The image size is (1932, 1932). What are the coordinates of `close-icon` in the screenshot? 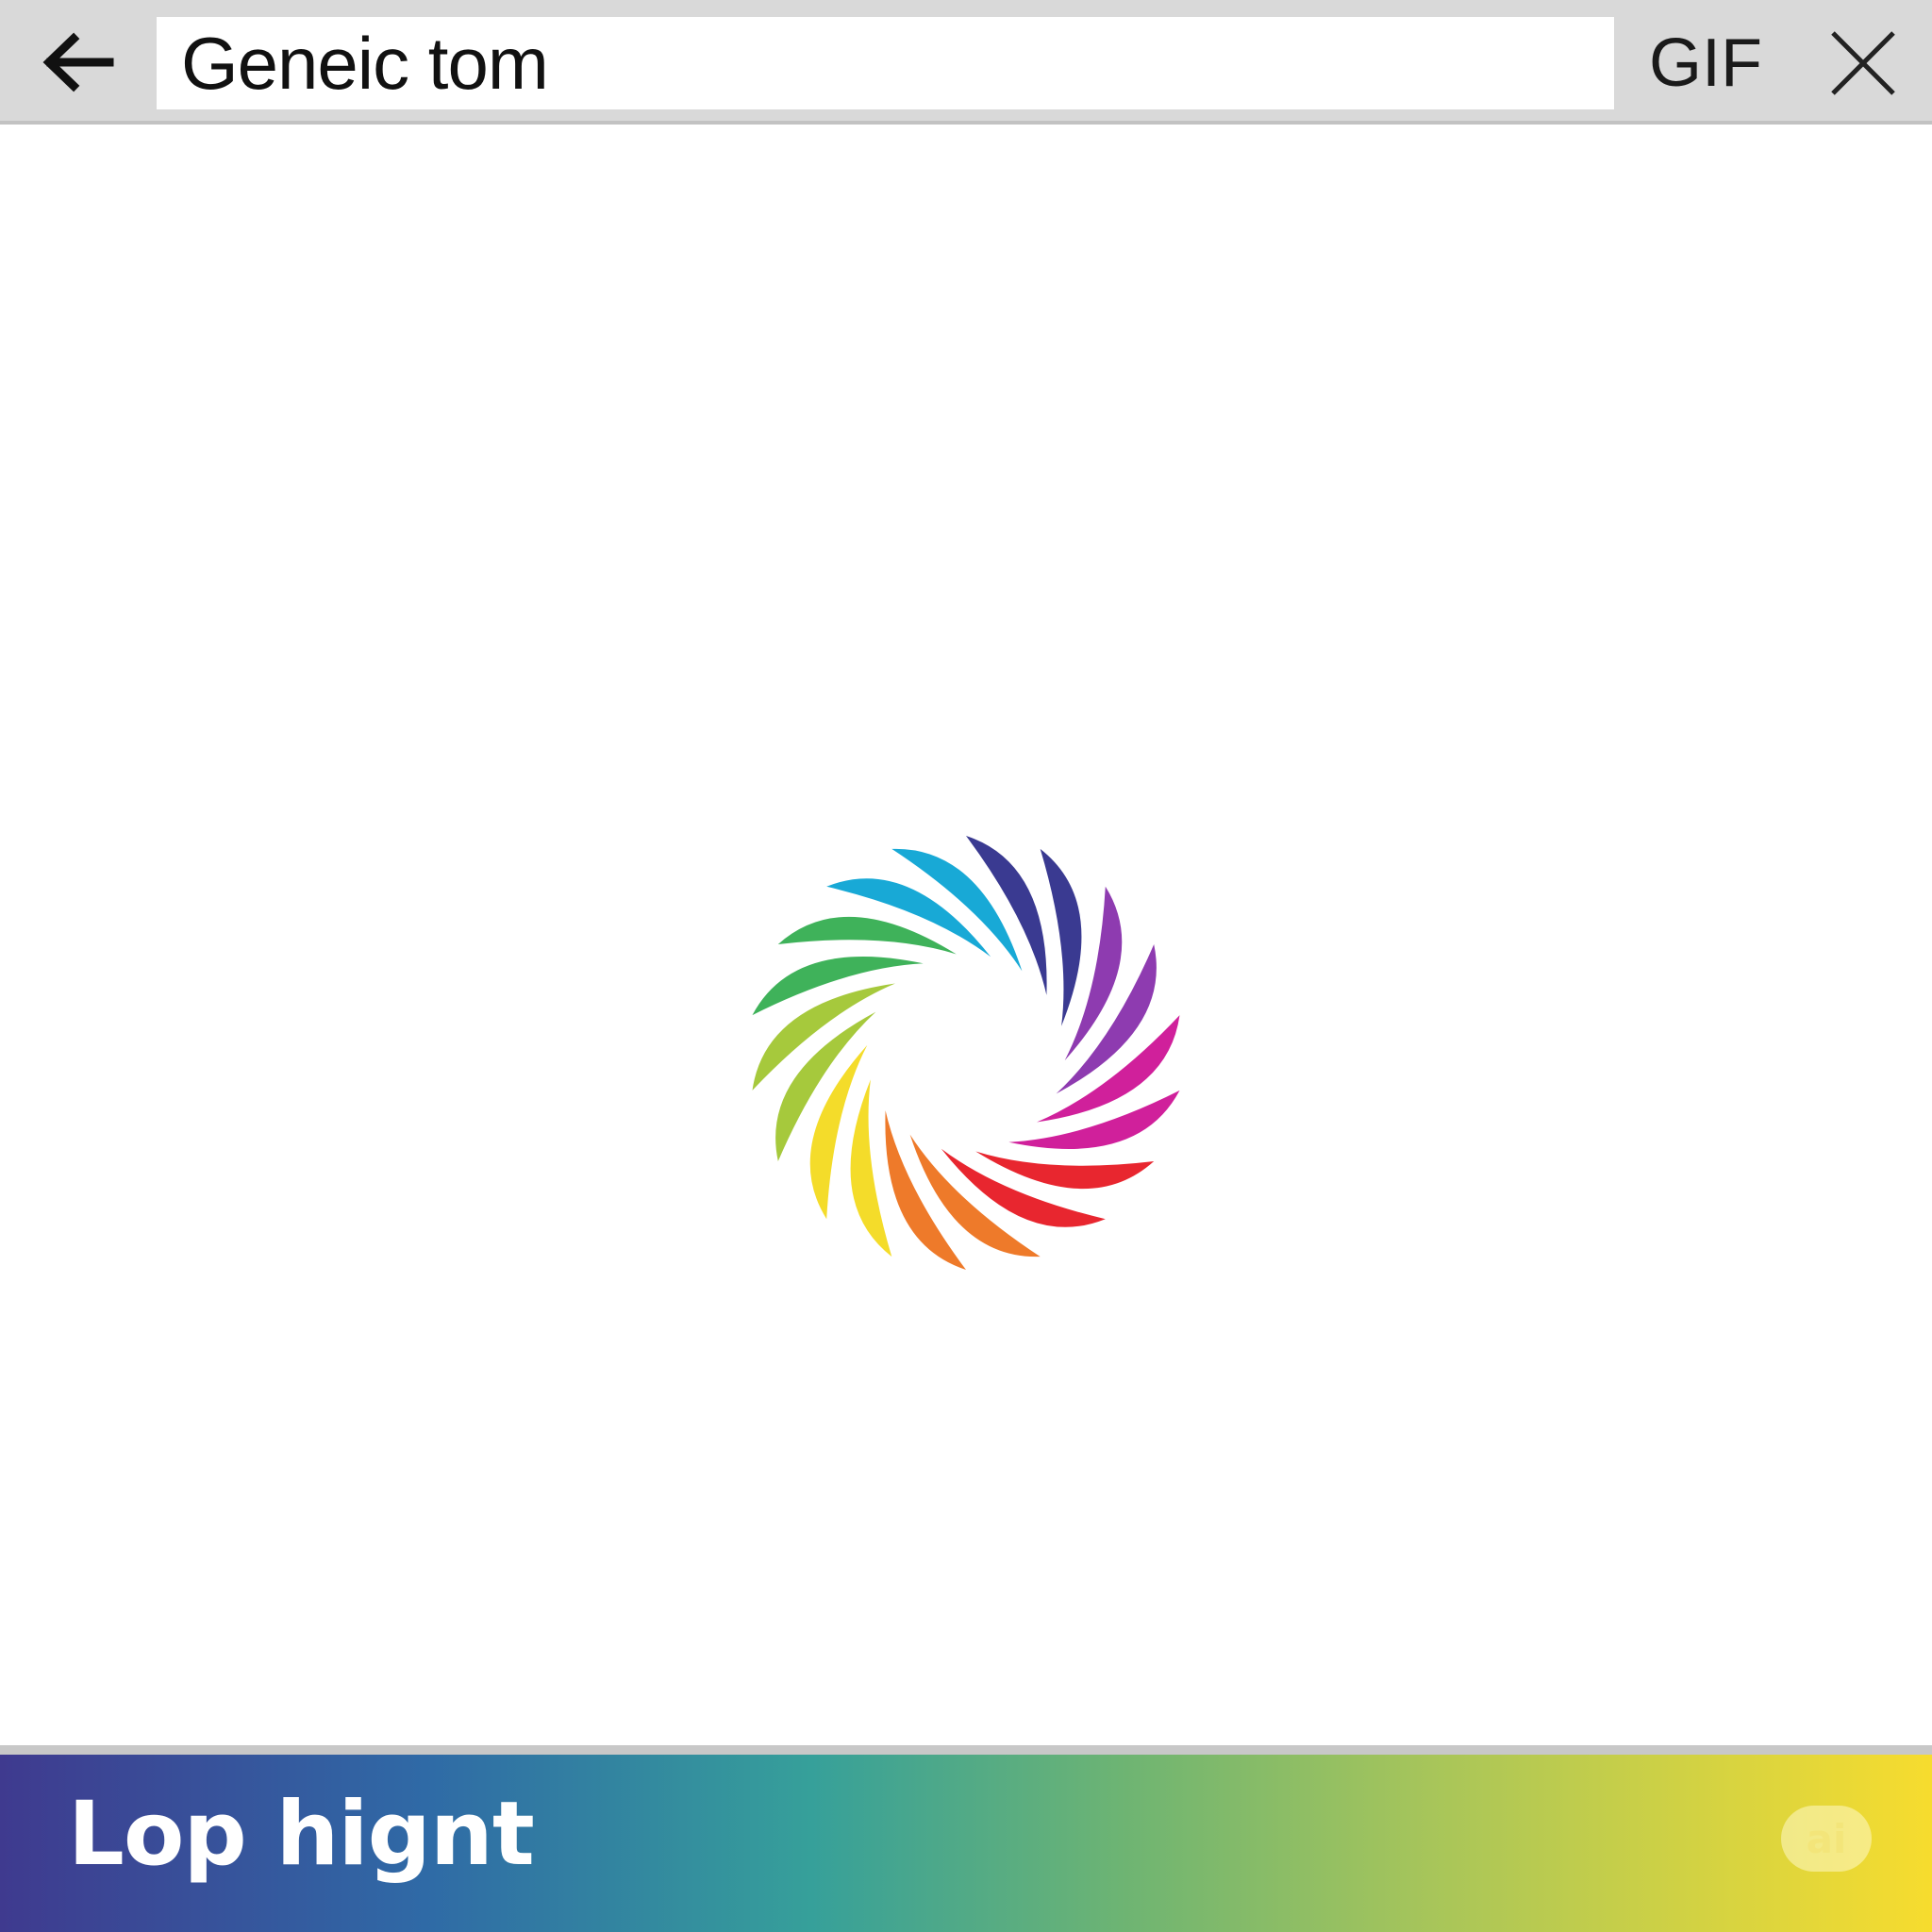 It's located at (1863, 63).